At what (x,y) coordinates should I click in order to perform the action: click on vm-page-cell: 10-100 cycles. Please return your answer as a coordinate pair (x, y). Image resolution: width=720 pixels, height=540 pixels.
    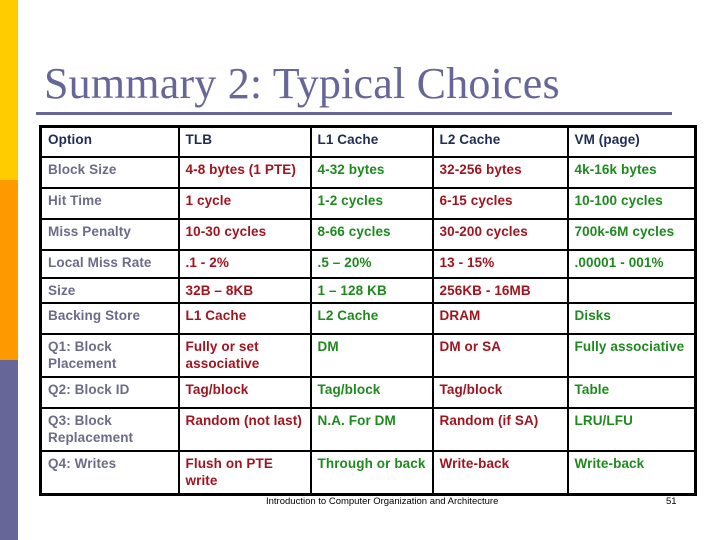
    Looking at the image, I should click on (631, 203).